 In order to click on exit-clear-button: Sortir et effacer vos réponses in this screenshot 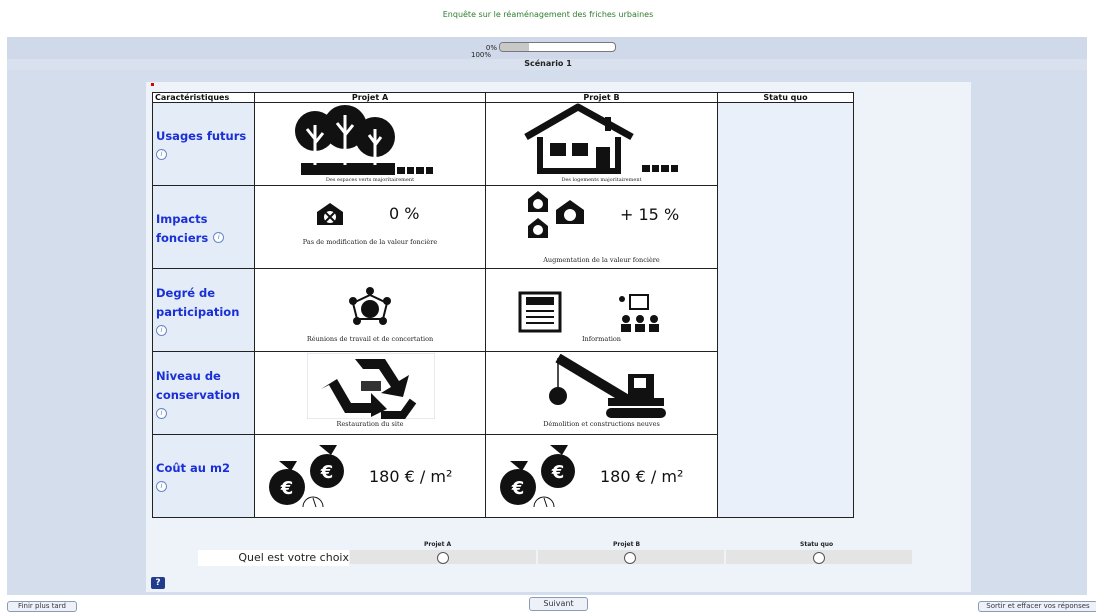, I will do `click(1037, 606)`.